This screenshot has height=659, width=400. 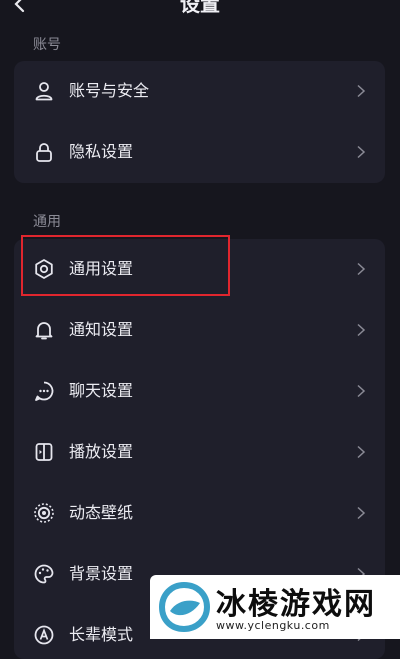 What do you see at coordinates (296, 604) in the screenshot?
I see `watermark-title: 冰棱游戏网` at bounding box center [296, 604].